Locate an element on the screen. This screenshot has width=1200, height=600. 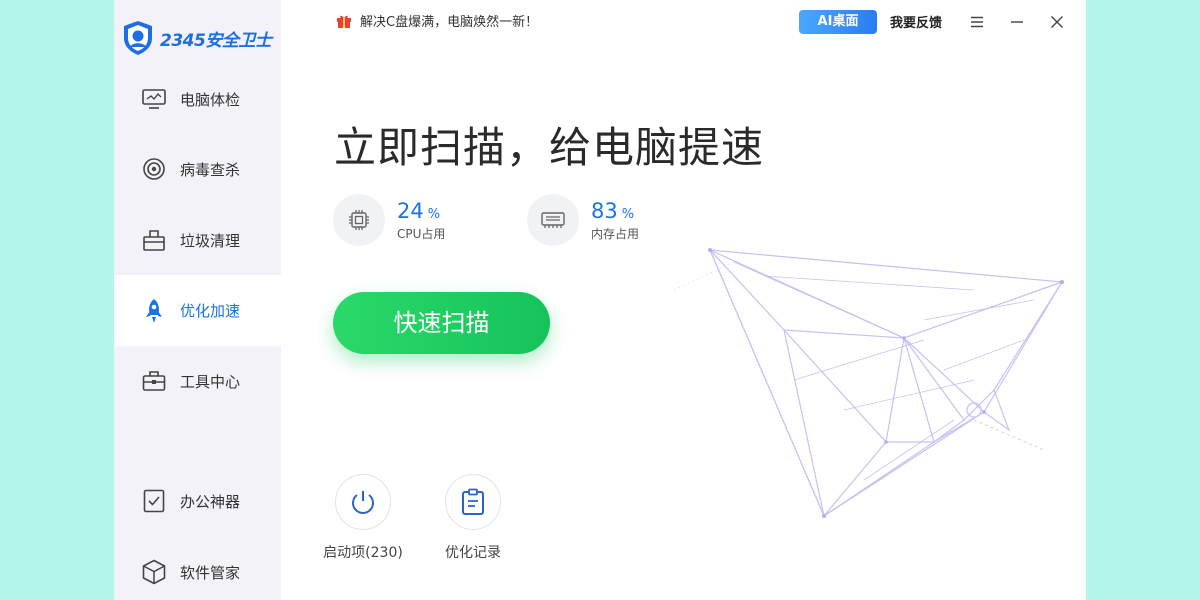
cube-icon is located at coordinates (154, 572).